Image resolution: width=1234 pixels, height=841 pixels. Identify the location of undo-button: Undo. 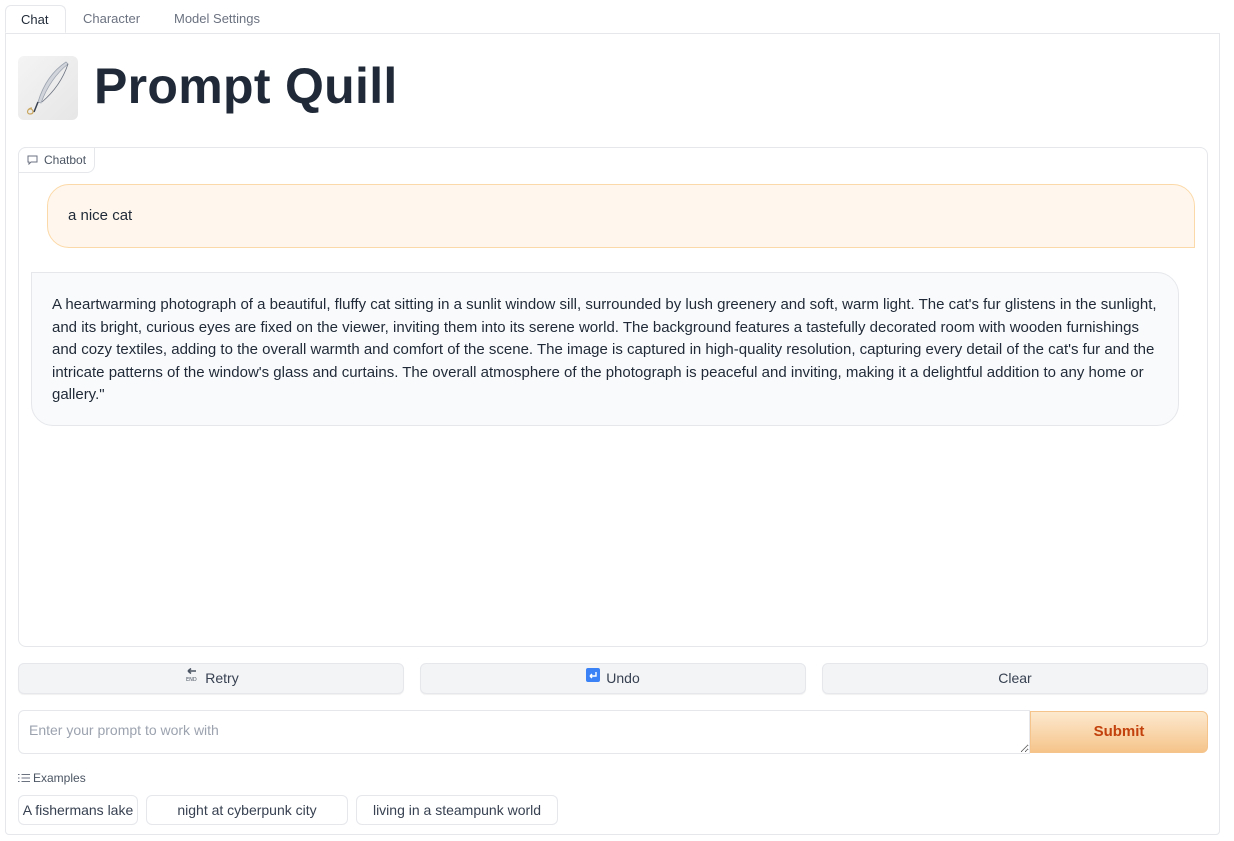
(613, 678).